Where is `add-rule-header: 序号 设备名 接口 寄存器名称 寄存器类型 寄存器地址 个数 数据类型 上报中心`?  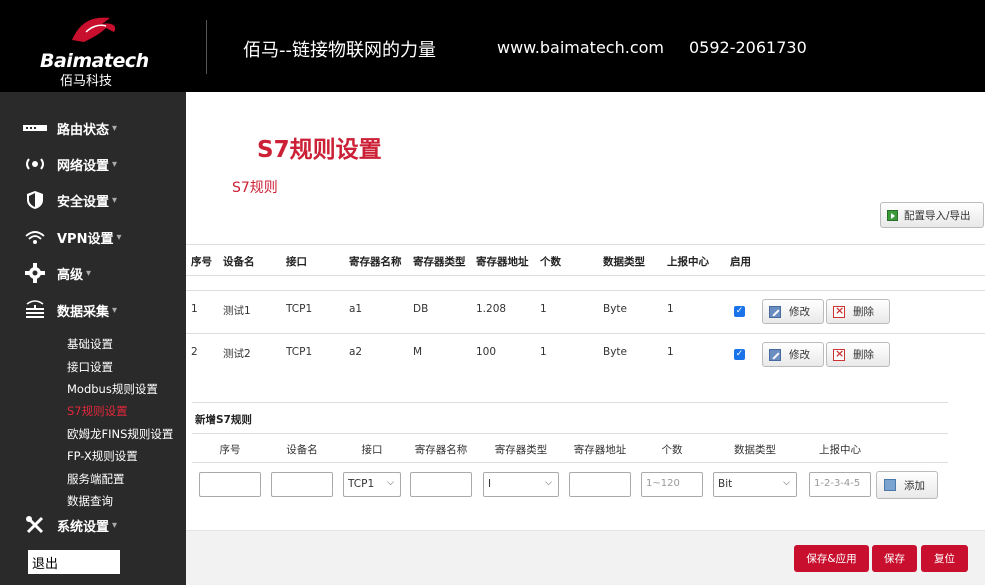
add-rule-header: 序号 设备名 接口 寄存器名称 寄存器类型 寄存器地址 个数 数据类型 上报中心 is located at coordinates (570, 448).